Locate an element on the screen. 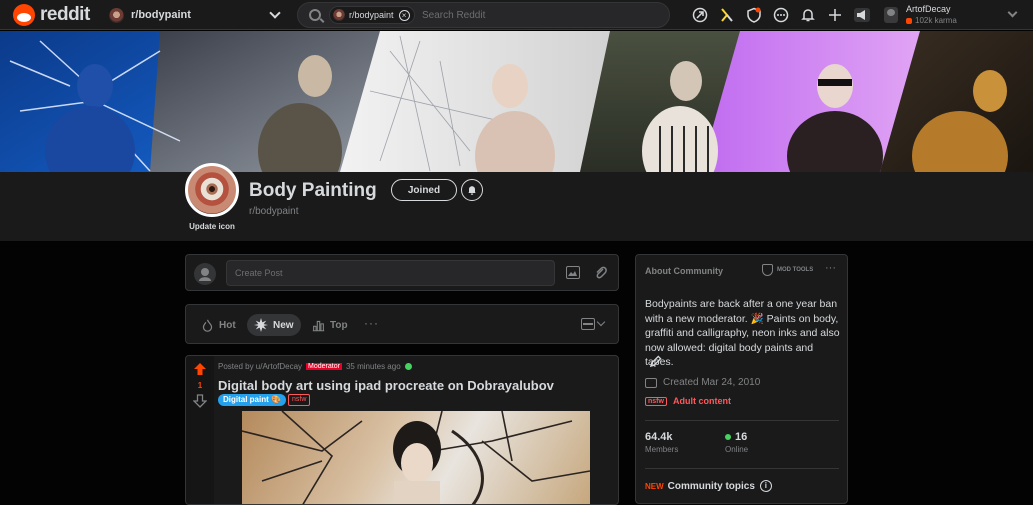 This screenshot has width=1033, height=505. members-label: Members is located at coordinates (662, 449).